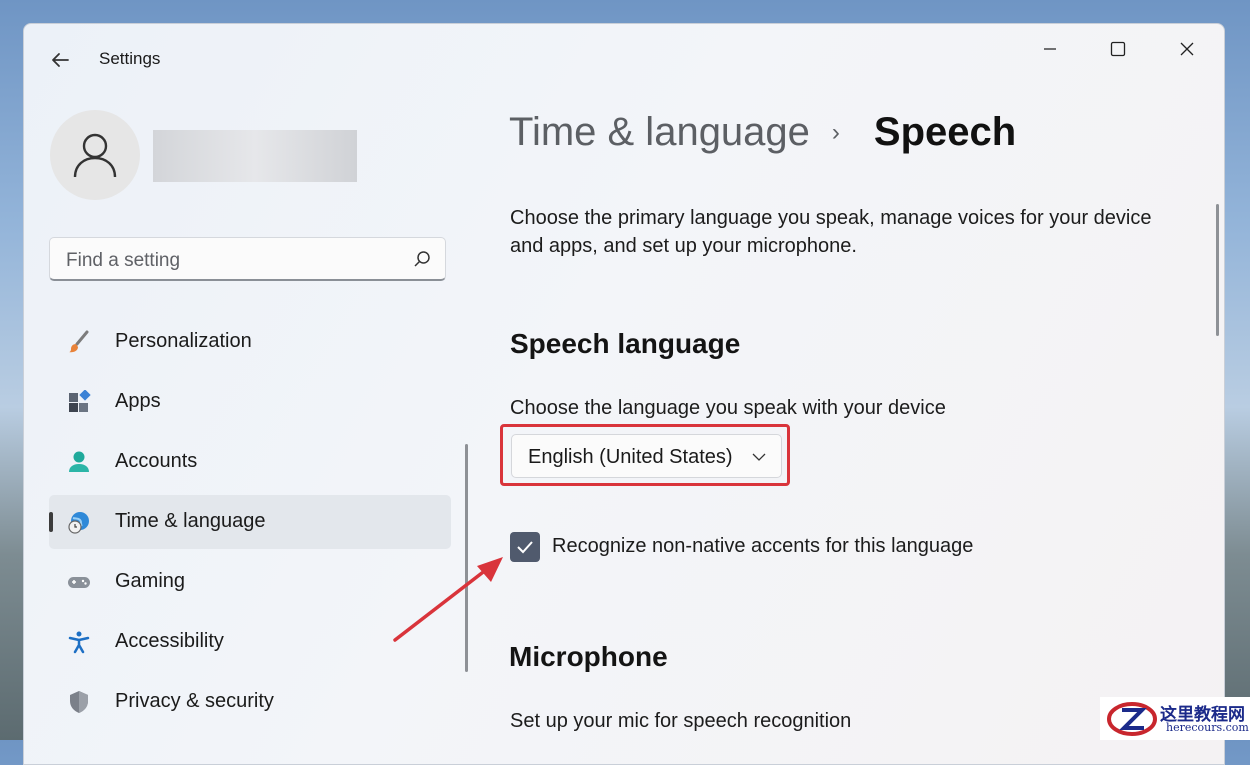  What do you see at coordinates (60, 60) in the screenshot?
I see `back-arrow-icon` at bounding box center [60, 60].